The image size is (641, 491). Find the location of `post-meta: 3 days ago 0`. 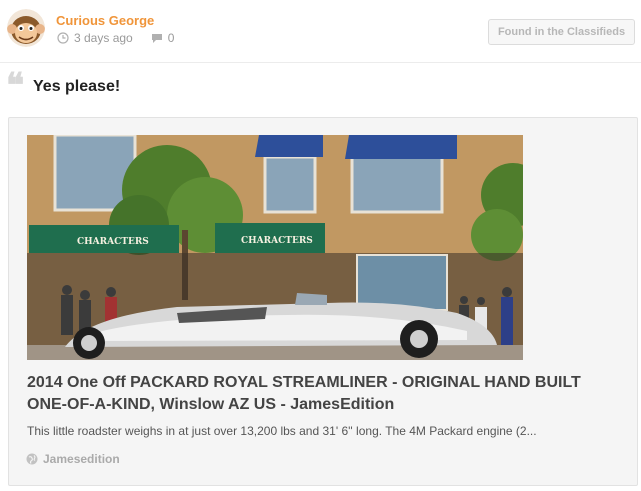

post-meta: 3 days ago 0 is located at coordinates (115, 38).